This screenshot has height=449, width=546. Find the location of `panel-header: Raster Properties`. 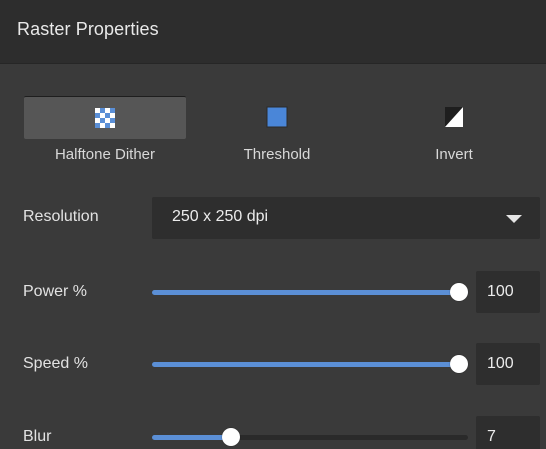

panel-header: Raster Properties is located at coordinates (273, 32).